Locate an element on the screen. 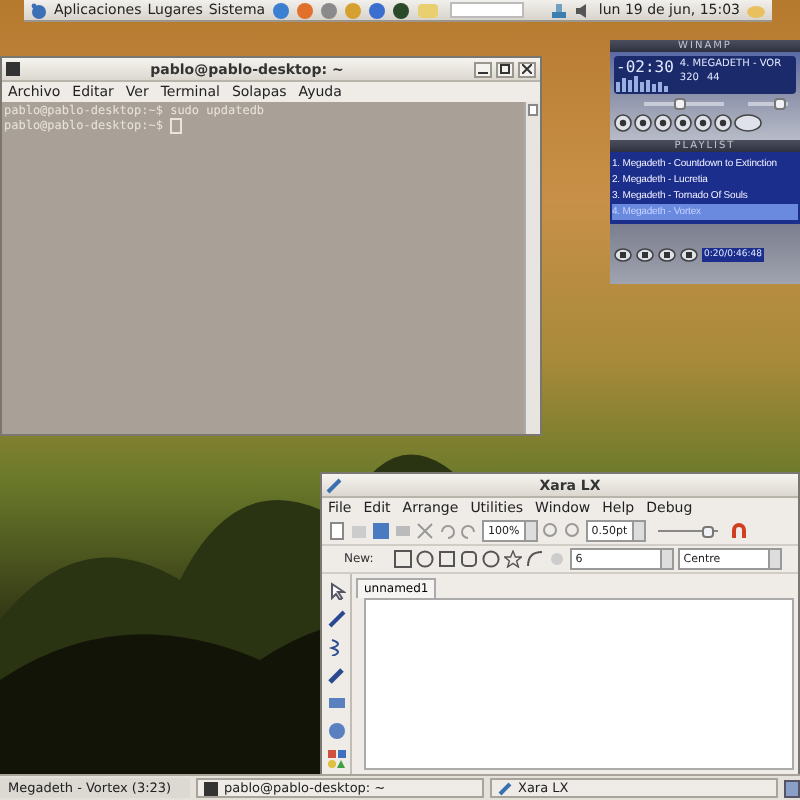 Image resolution: width=800 pixels, height=800 pixels. spectrum-visualizer-icon is located at coordinates (644, 84).